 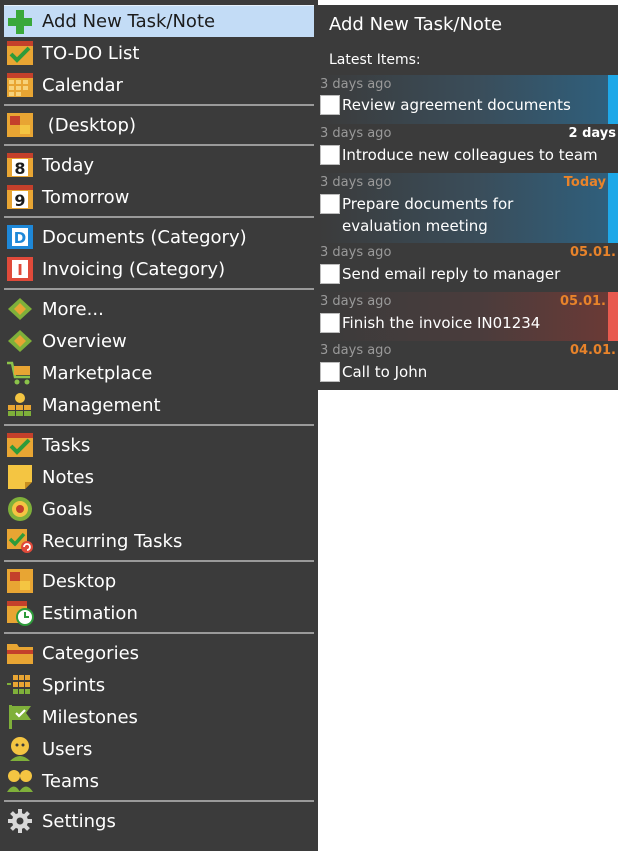 I want to click on milestones-flag-icon, so click(x=20, y=717).